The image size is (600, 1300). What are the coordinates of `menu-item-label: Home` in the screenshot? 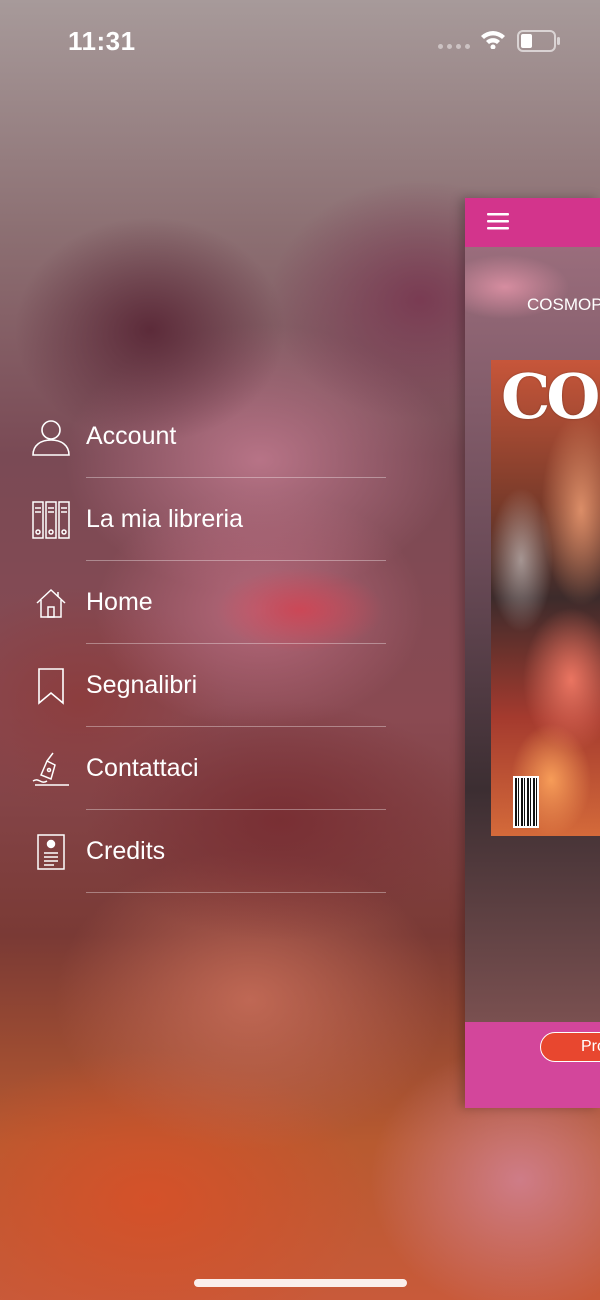 It's located at (119, 602).